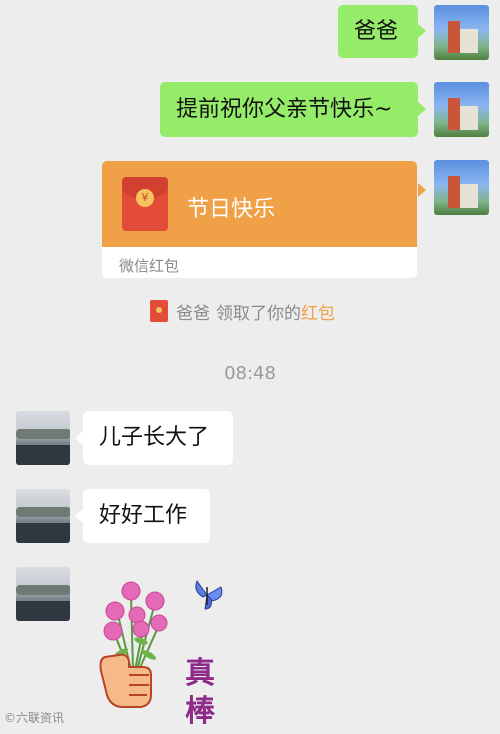 The image size is (500, 734). I want to click on notice-action: 领取了你的, so click(258, 313).